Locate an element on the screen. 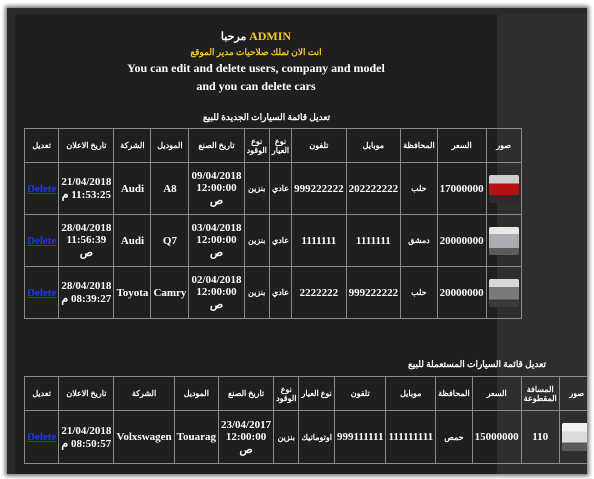  model-cell: Q7 is located at coordinates (170, 240).